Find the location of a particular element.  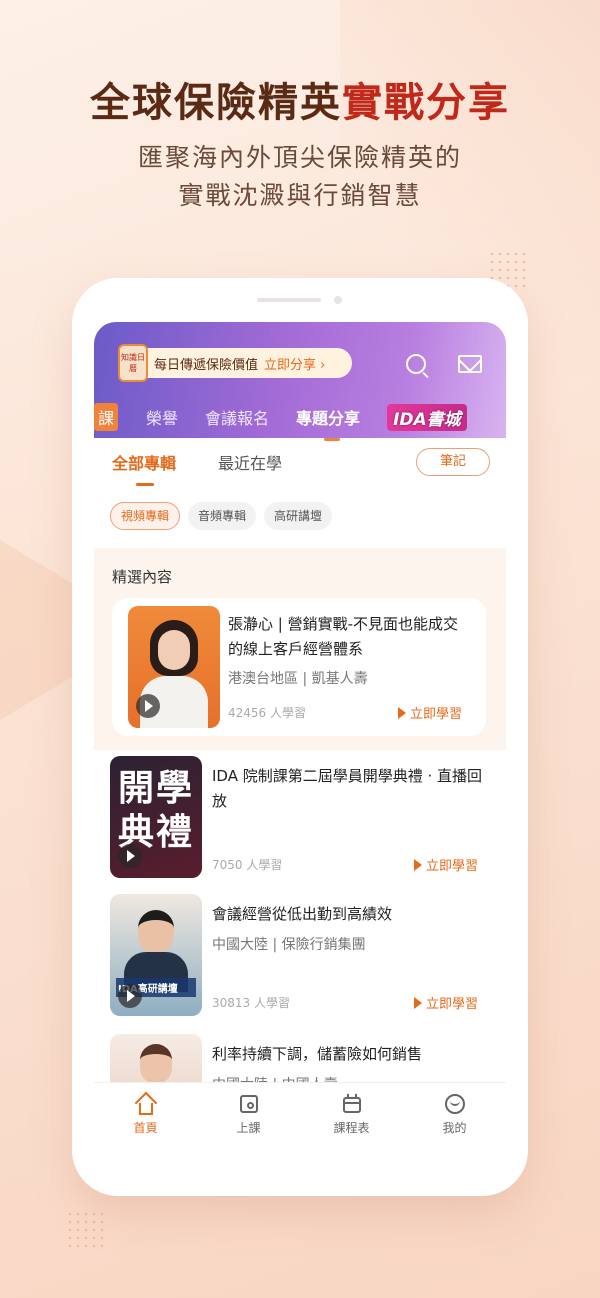

class-icon is located at coordinates (249, 1104).